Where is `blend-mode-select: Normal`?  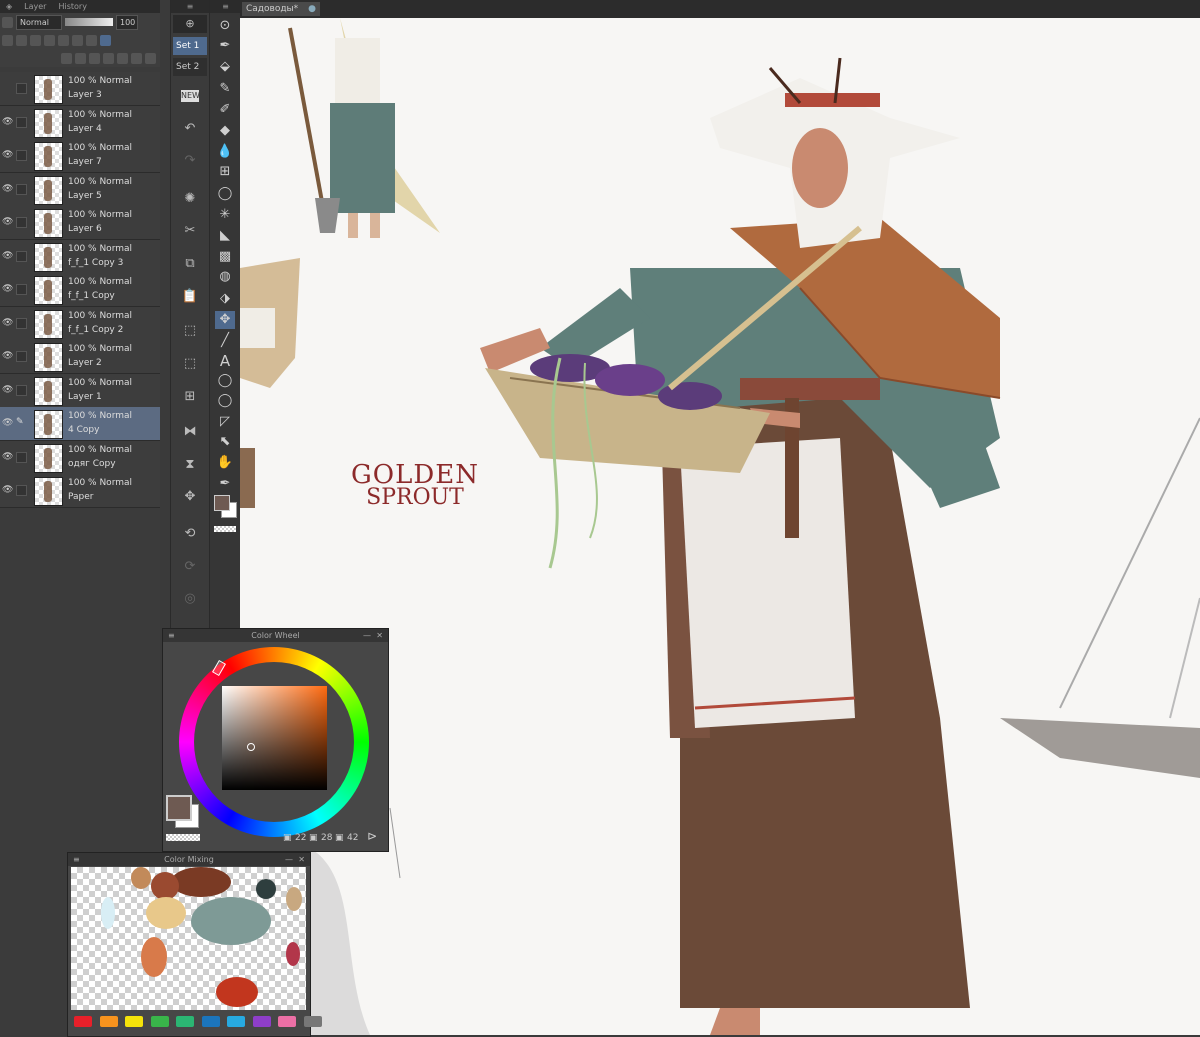
blend-mode-select: Normal is located at coordinates (39, 22).